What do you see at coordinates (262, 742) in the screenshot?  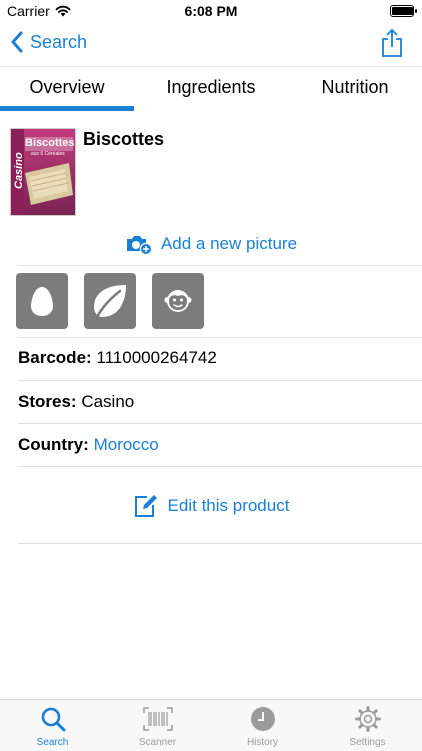 I see `tab-bar-history-label: History` at bounding box center [262, 742].